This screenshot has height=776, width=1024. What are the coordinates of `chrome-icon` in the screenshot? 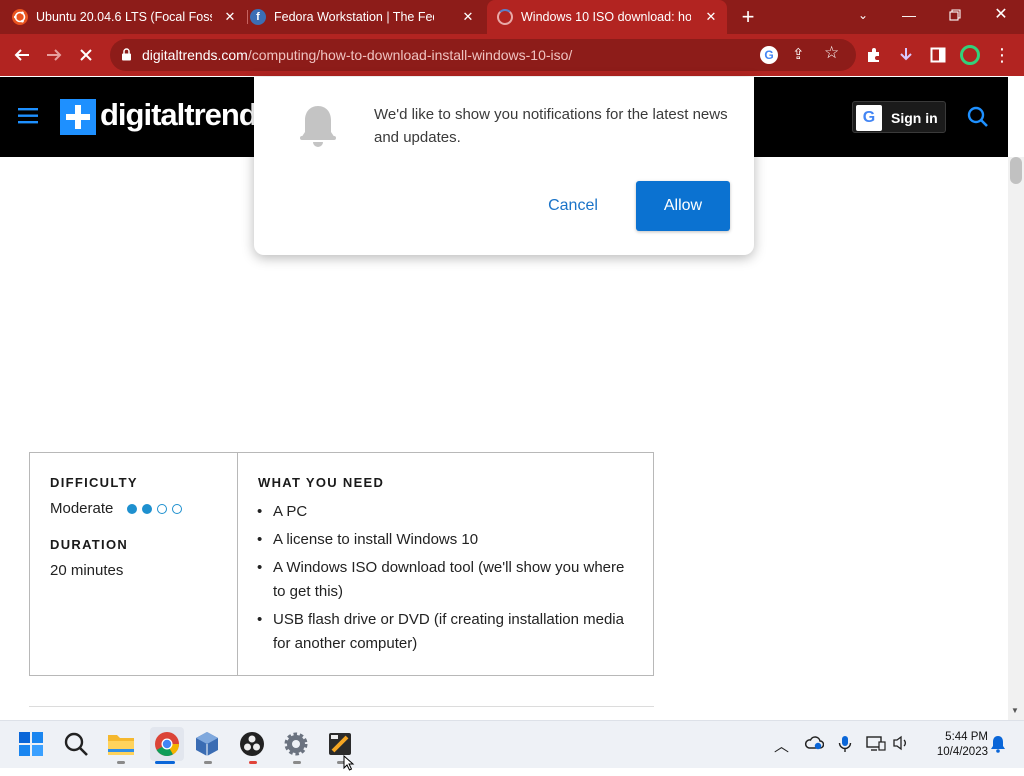 It's located at (167, 744).